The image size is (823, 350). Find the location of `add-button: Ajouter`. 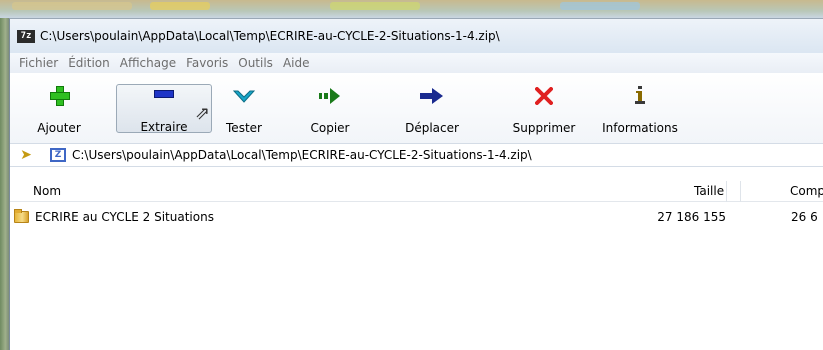

add-button: Ajouter is located at coordinates (59, 112).